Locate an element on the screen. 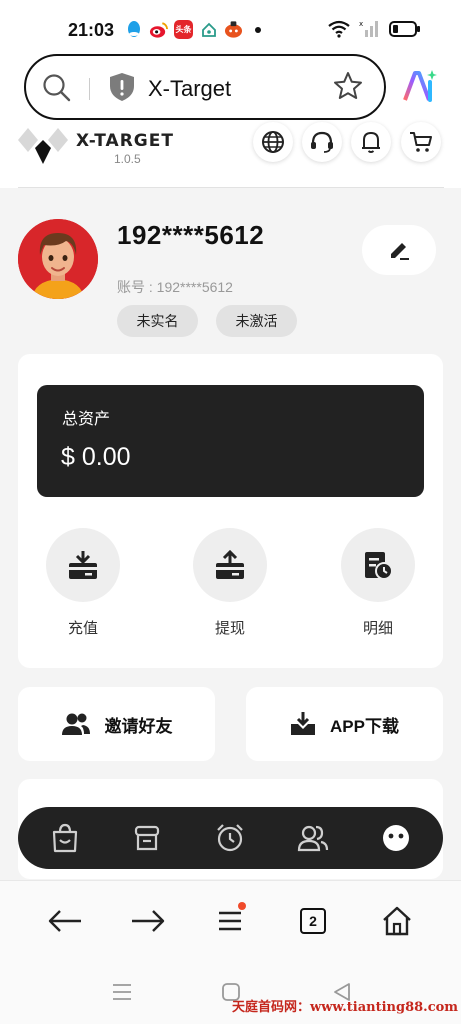  pencil-icon is located at coordinates (400, 251).